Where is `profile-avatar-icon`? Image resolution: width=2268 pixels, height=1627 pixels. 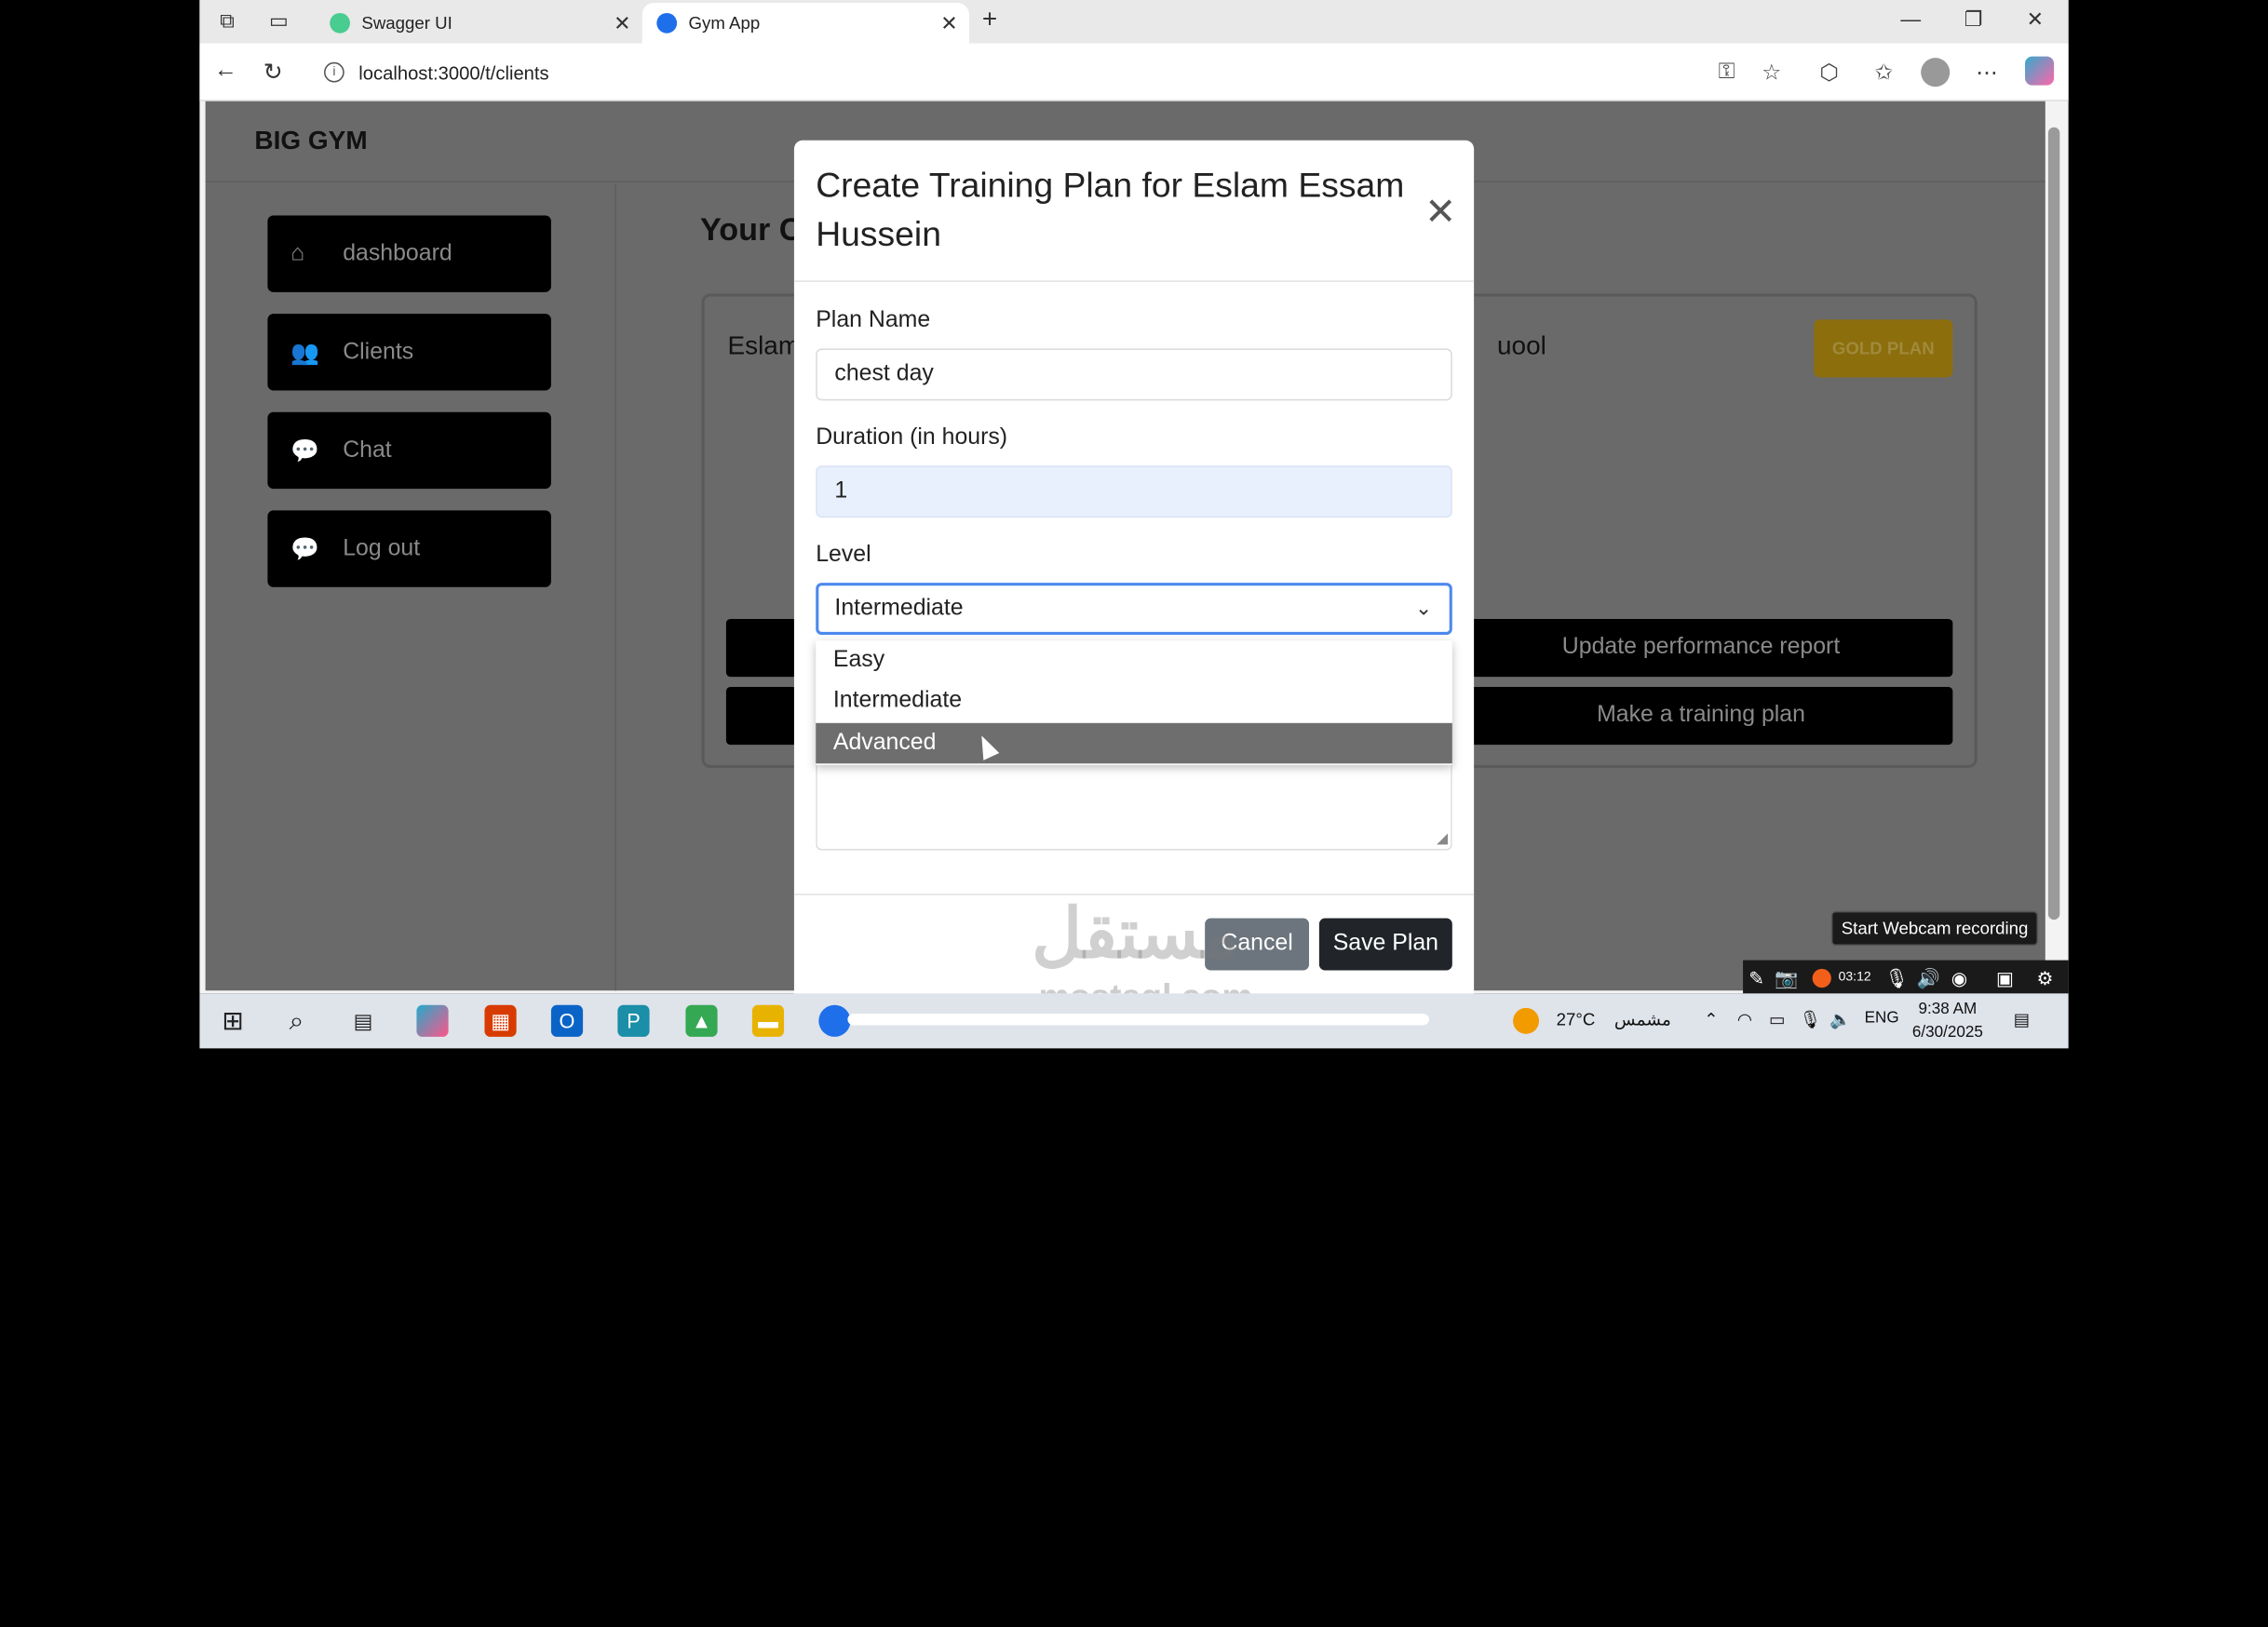
profile-avatar-icon is located at coordinates (1936, 72).